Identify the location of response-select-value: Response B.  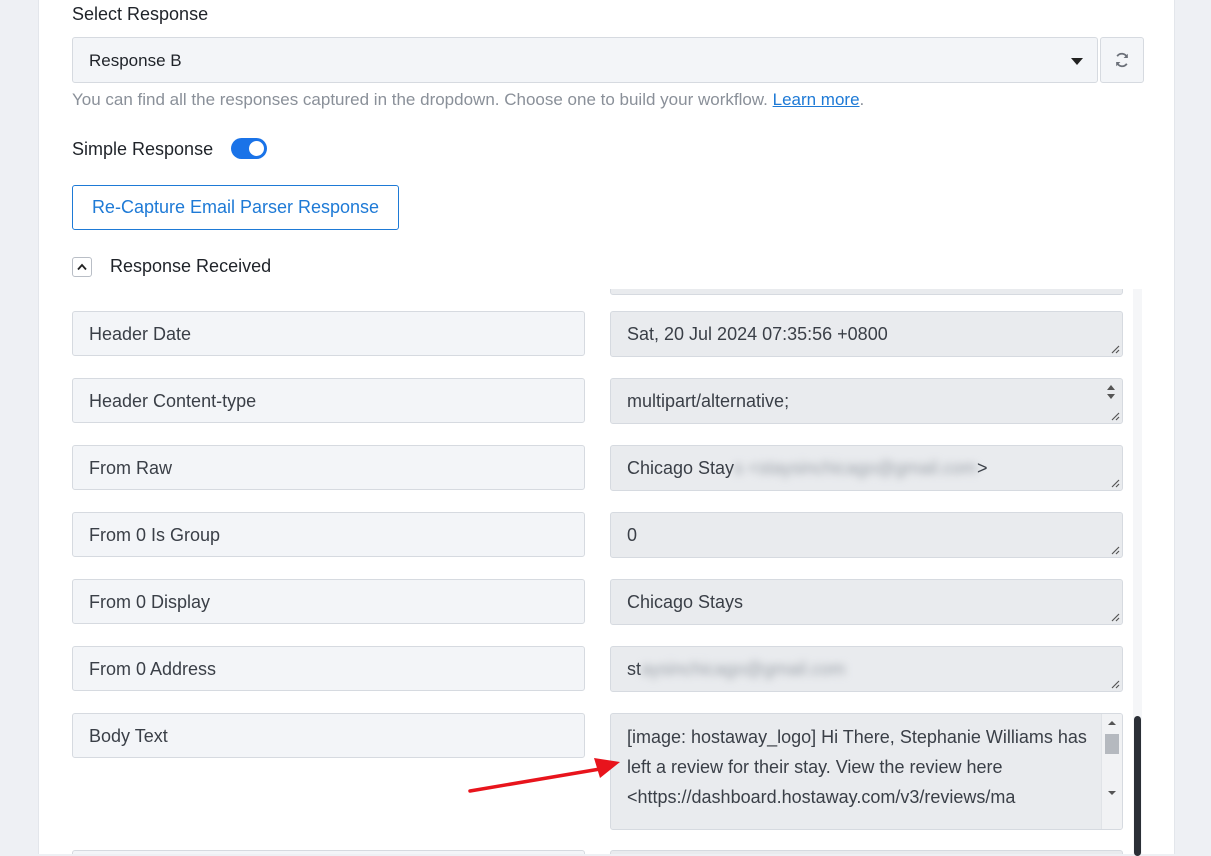
(135, 60).